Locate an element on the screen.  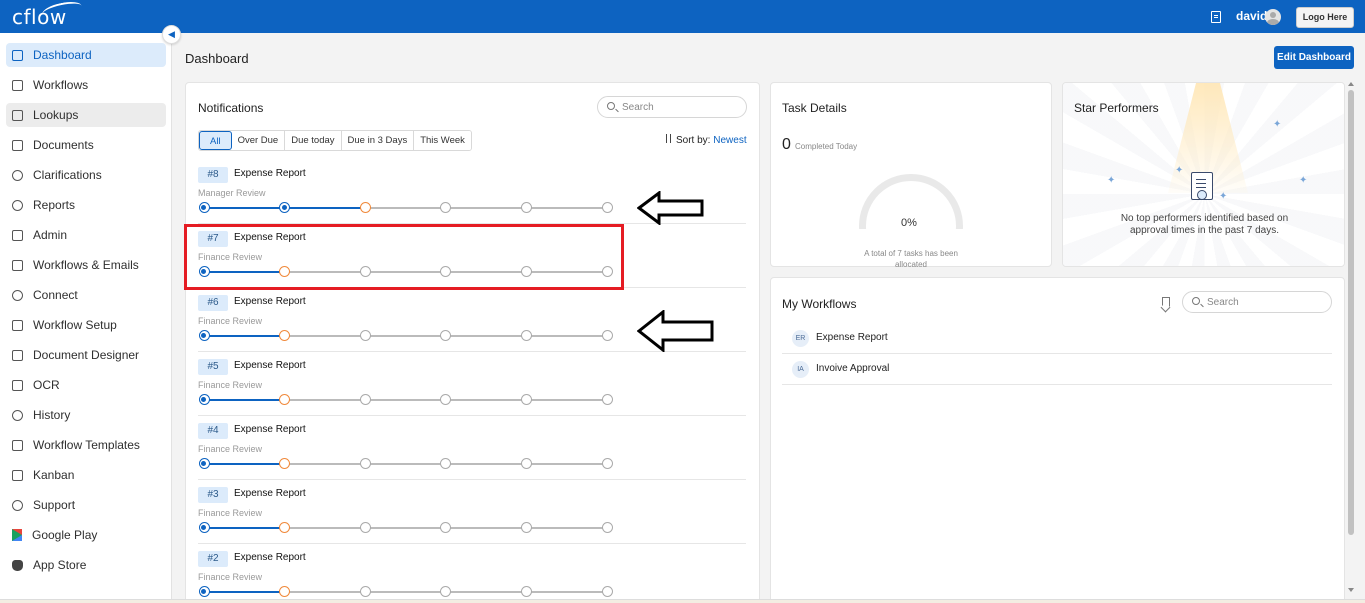
request-id-badge: #2 is located at coordinates (213, 559).